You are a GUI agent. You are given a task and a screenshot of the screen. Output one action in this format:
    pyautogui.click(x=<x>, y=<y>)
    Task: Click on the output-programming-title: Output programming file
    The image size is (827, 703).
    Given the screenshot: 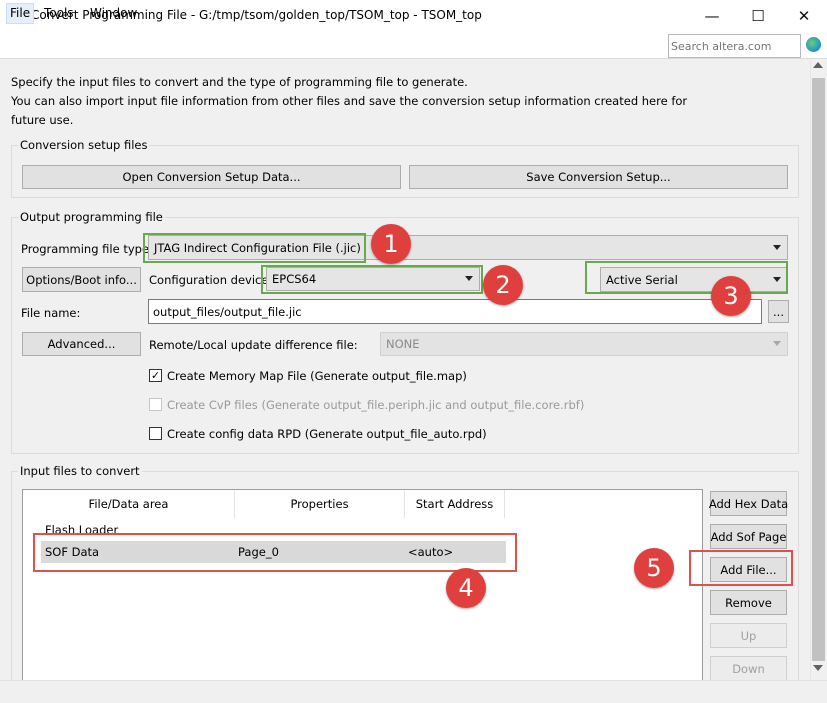 What is the action you would take?
    pyautogui.click(x=91, y=217)
    